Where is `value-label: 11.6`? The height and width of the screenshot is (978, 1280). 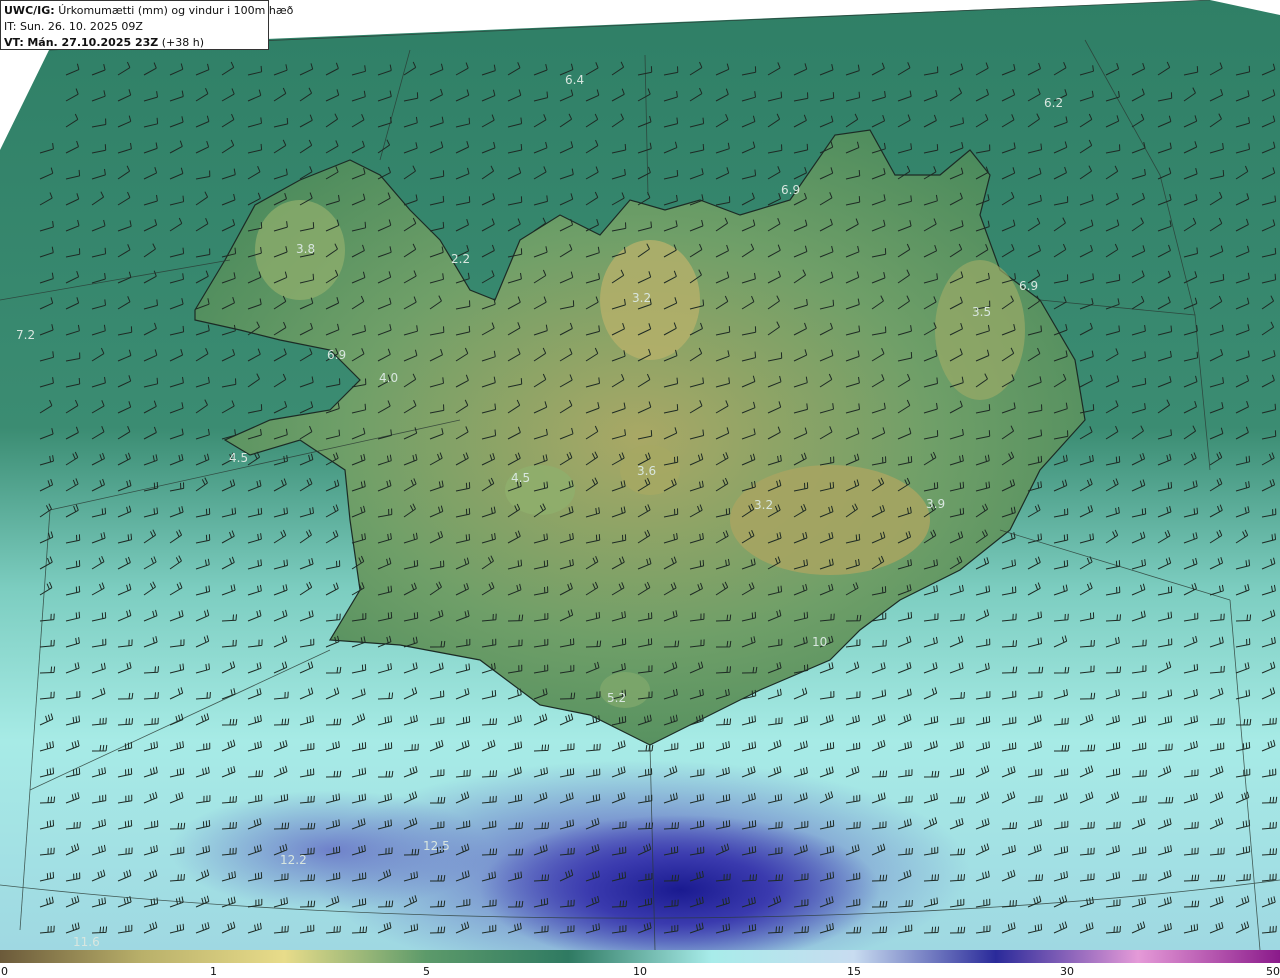
value-label: 11.6 is located at coordinates (86, 942).